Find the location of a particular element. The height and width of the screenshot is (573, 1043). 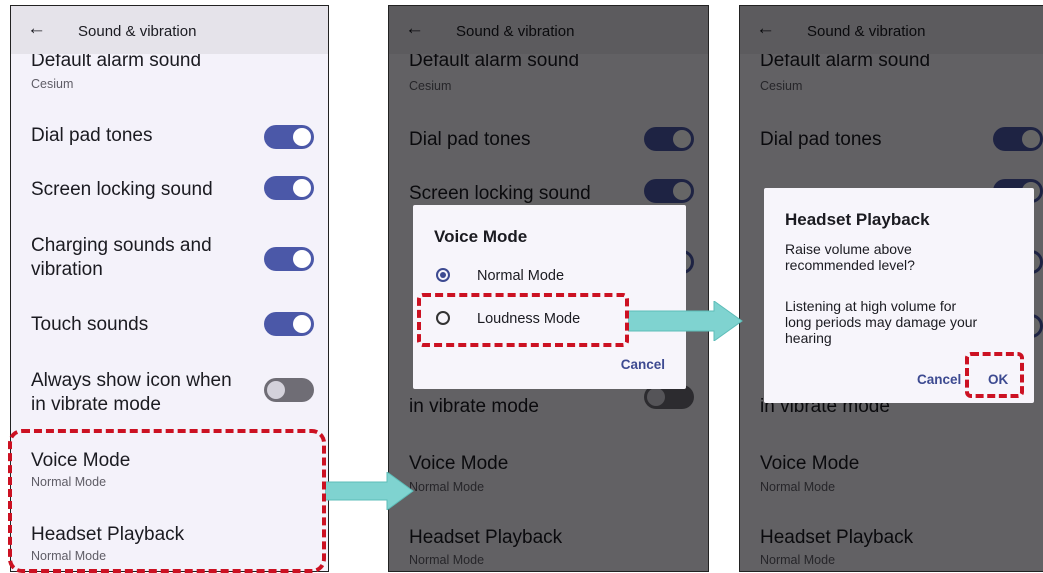

dialog-message-line5: hearing is located at coordinates (808, 338).